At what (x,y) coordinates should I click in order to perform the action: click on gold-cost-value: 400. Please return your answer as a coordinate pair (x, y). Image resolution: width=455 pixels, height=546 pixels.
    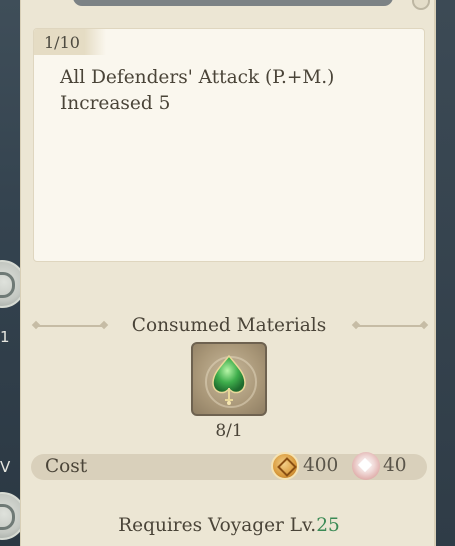
    Looking at the image, I should click on (321, 465).